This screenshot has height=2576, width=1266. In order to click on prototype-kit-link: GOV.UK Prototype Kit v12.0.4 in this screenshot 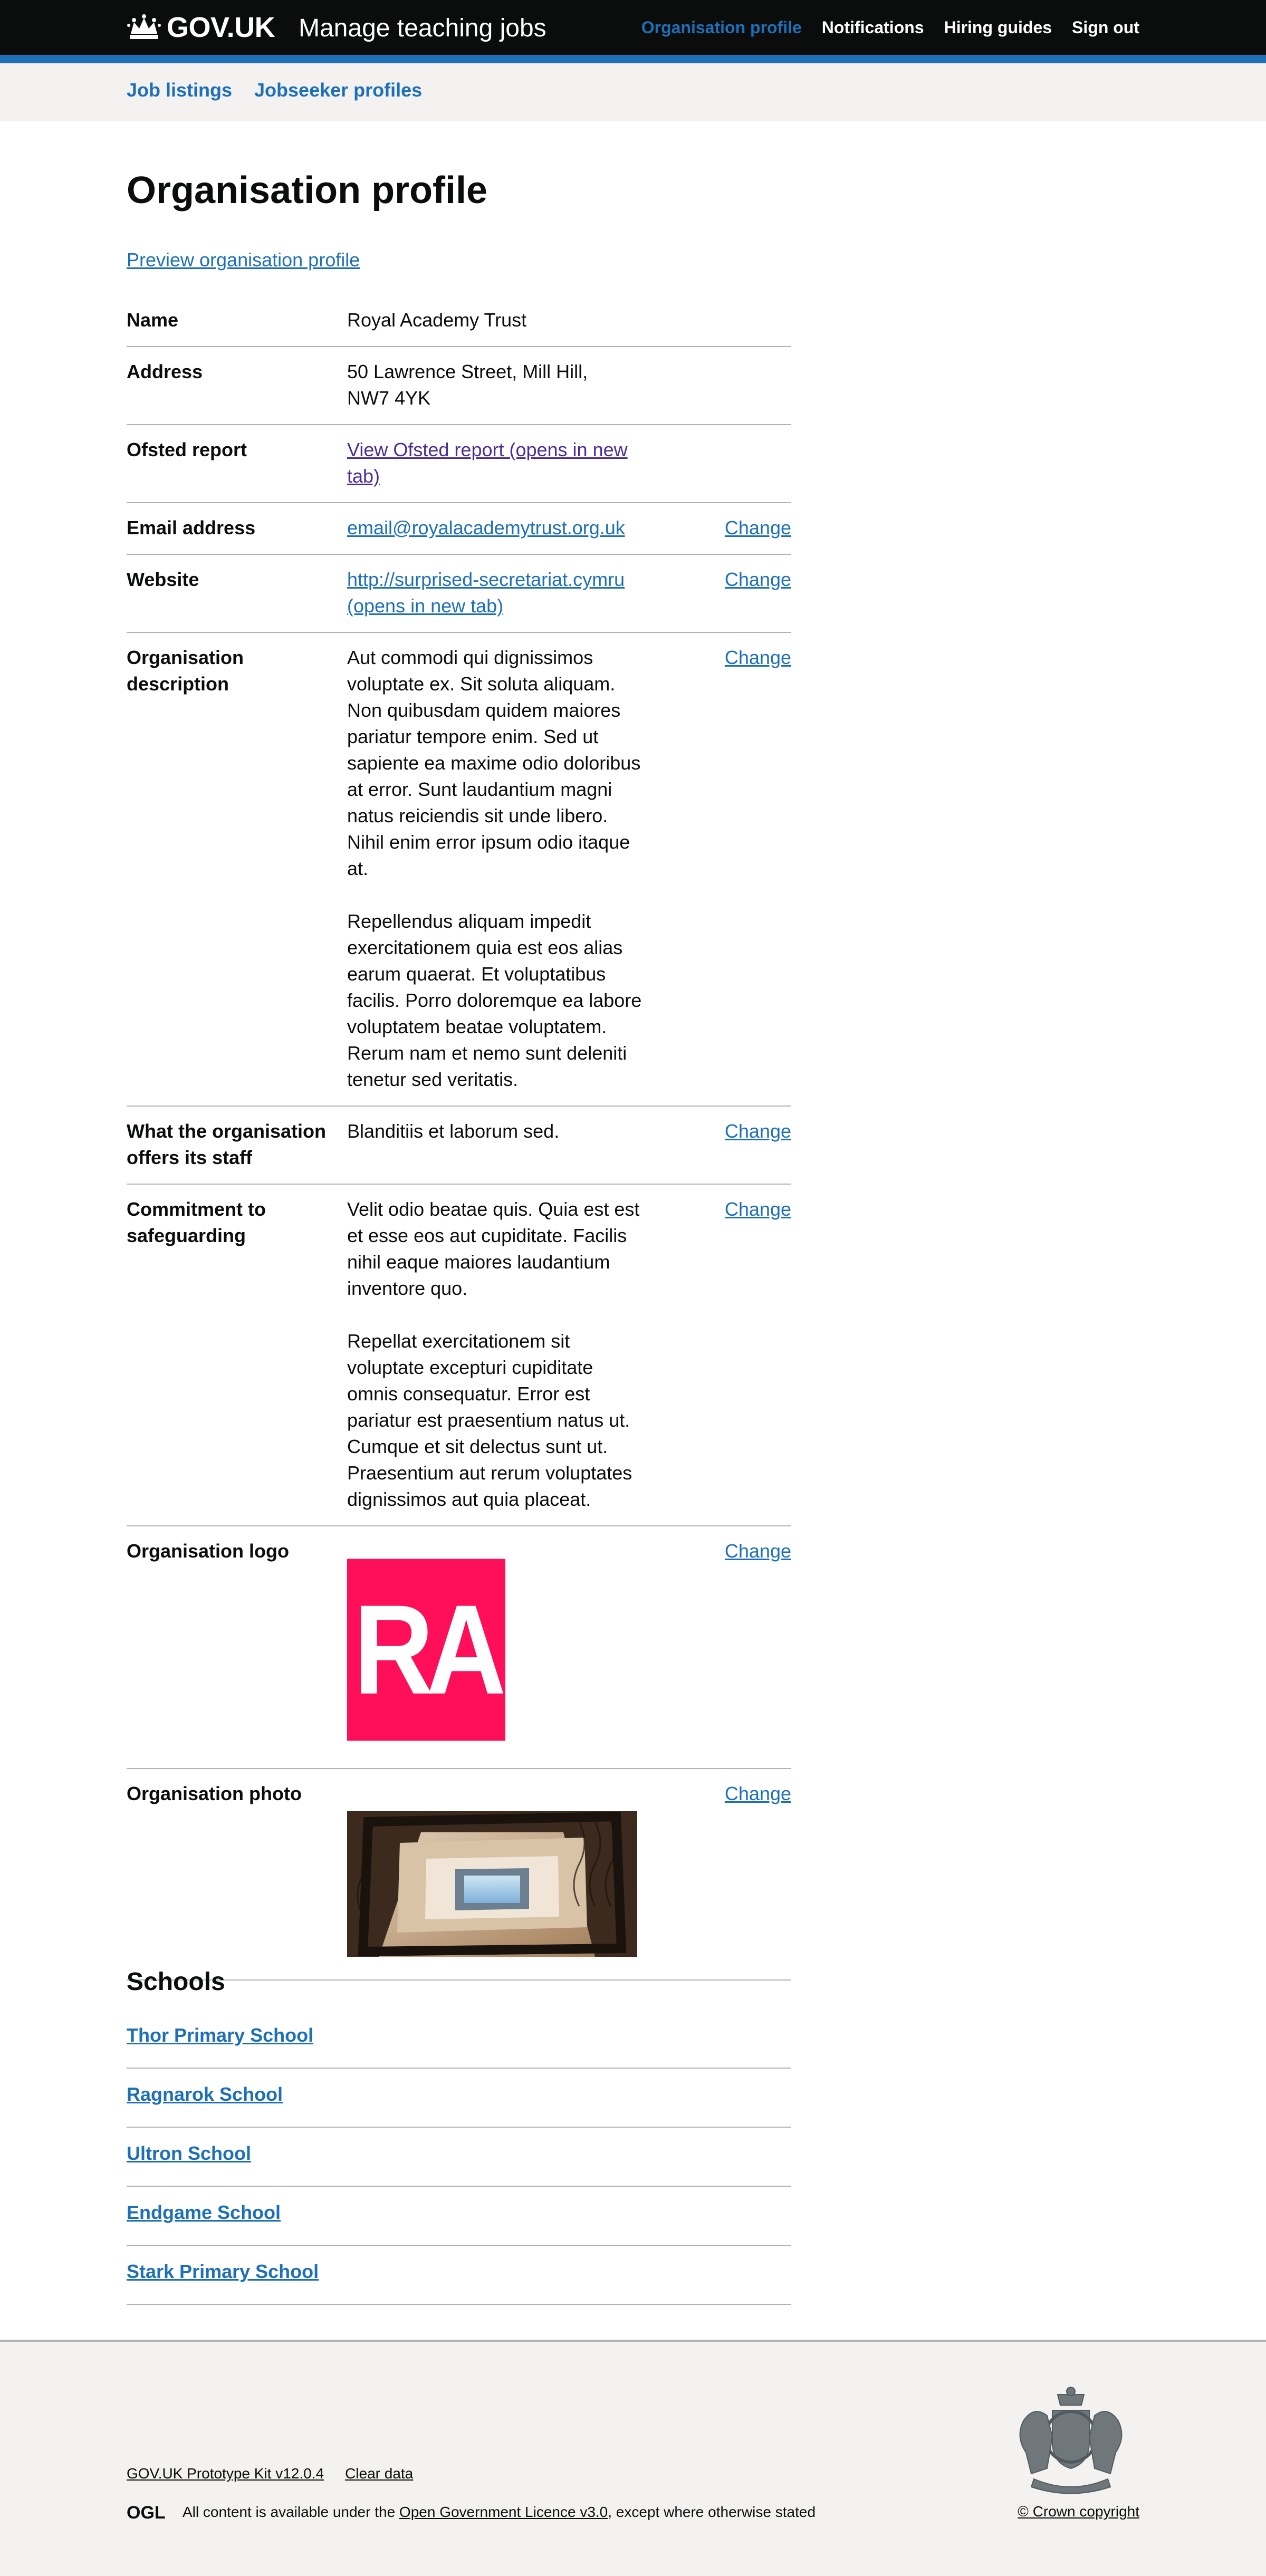, I will do `click(225, 2473)`.